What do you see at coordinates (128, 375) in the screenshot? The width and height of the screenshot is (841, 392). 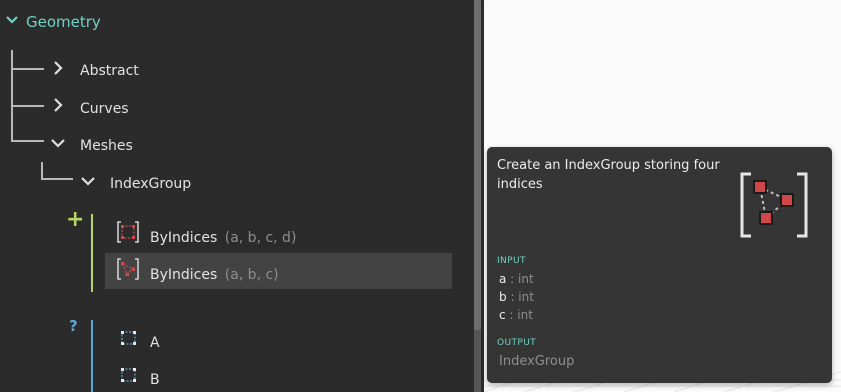 I see `query-b-icon` at bounding box center [128, 375].